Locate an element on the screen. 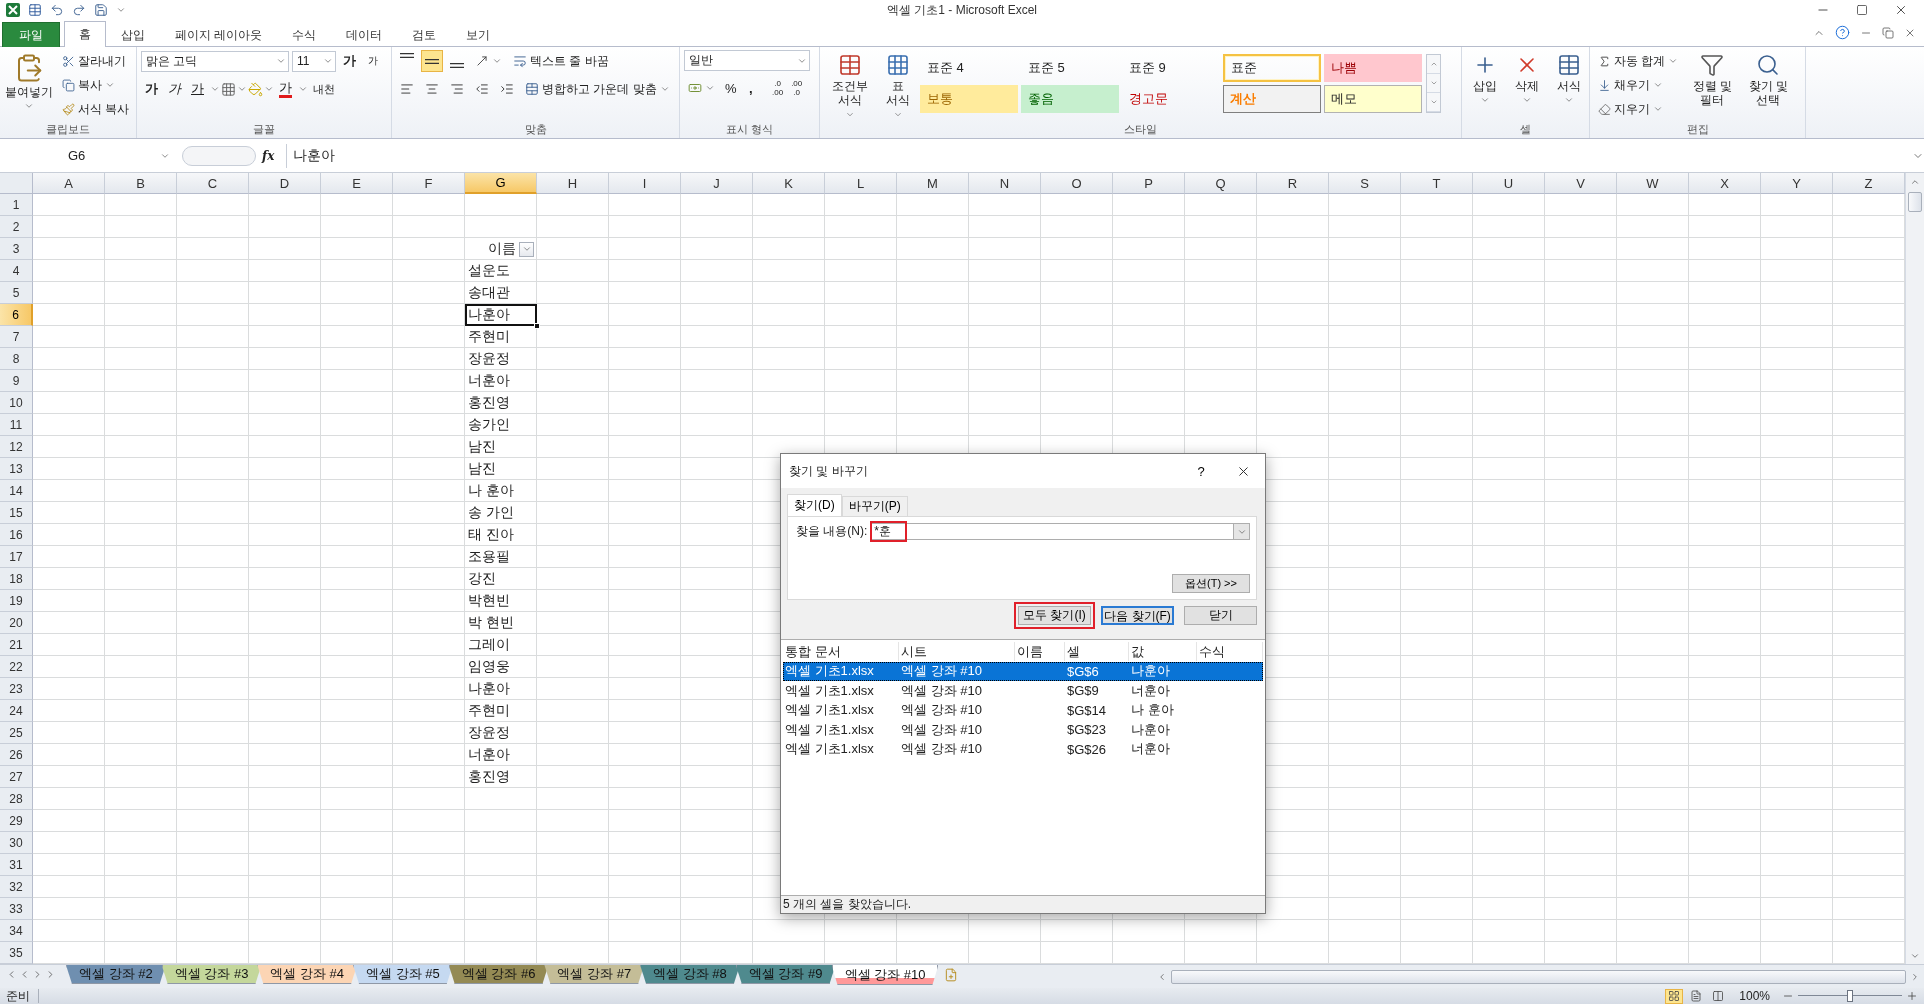 This screenshot has height=1004, width=1924. column-header: J is located at coordinates (717, 183).